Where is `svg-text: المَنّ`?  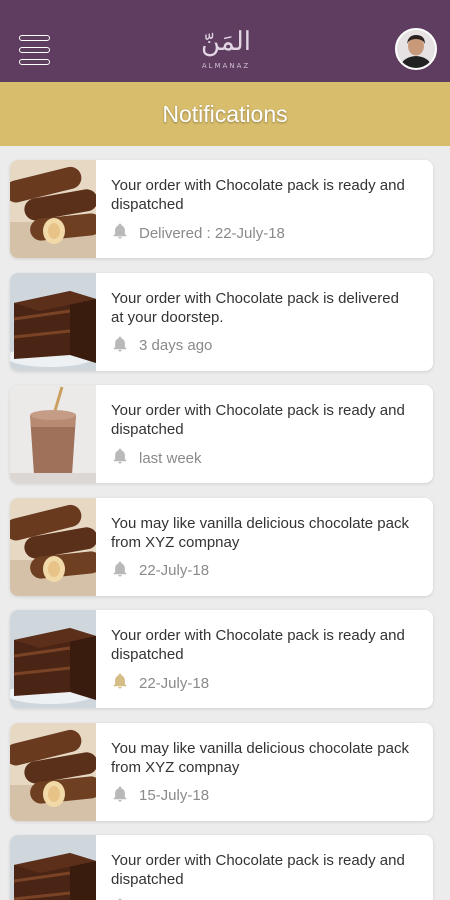 svg-text: المَنّ is located at coordinates (226, 42).